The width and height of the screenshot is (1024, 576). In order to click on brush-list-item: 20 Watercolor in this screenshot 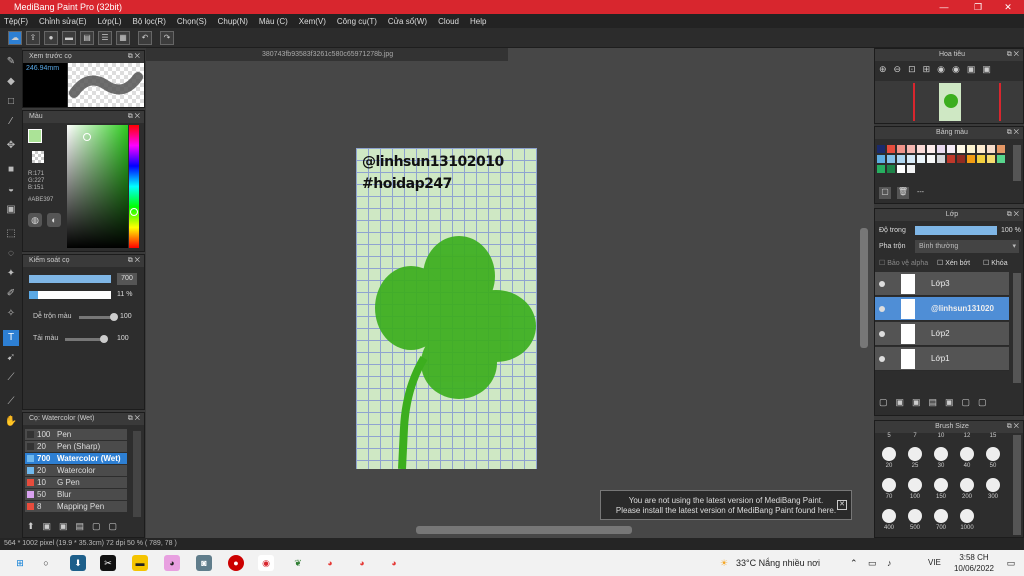, I will do `click(76, 470)`.